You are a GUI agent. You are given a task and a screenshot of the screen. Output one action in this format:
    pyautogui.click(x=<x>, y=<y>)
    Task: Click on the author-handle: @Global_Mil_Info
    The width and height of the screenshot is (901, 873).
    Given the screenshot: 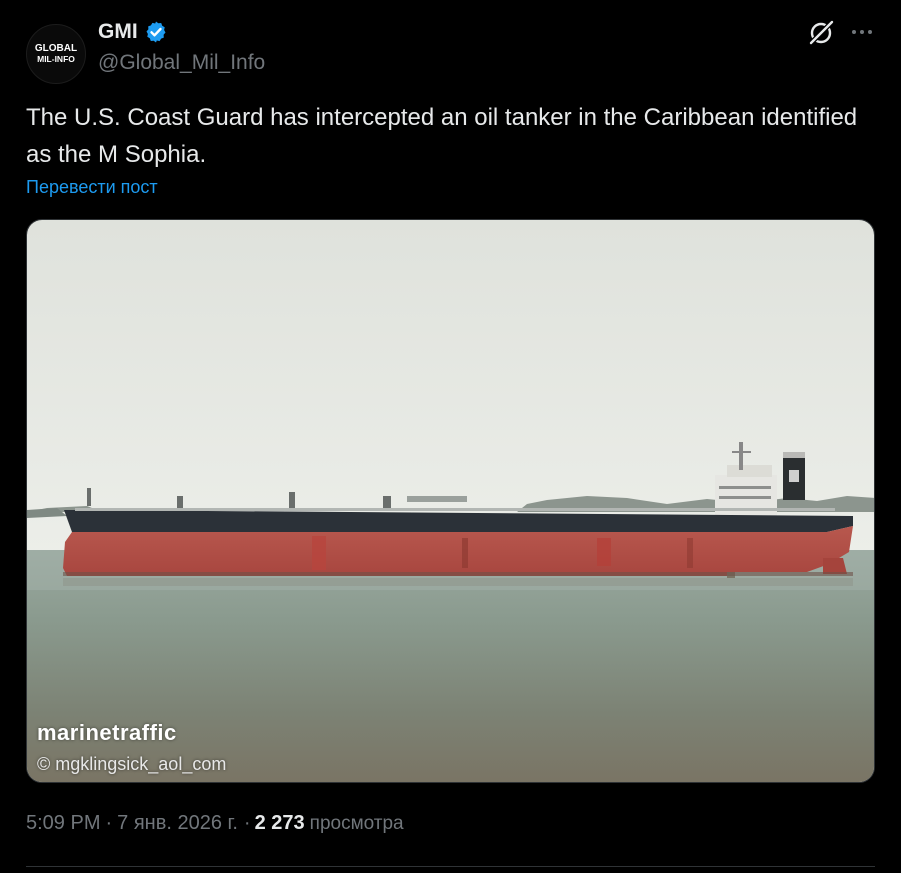 What is the action you would take?
    pyautogui.click(x=181, y=63)
    